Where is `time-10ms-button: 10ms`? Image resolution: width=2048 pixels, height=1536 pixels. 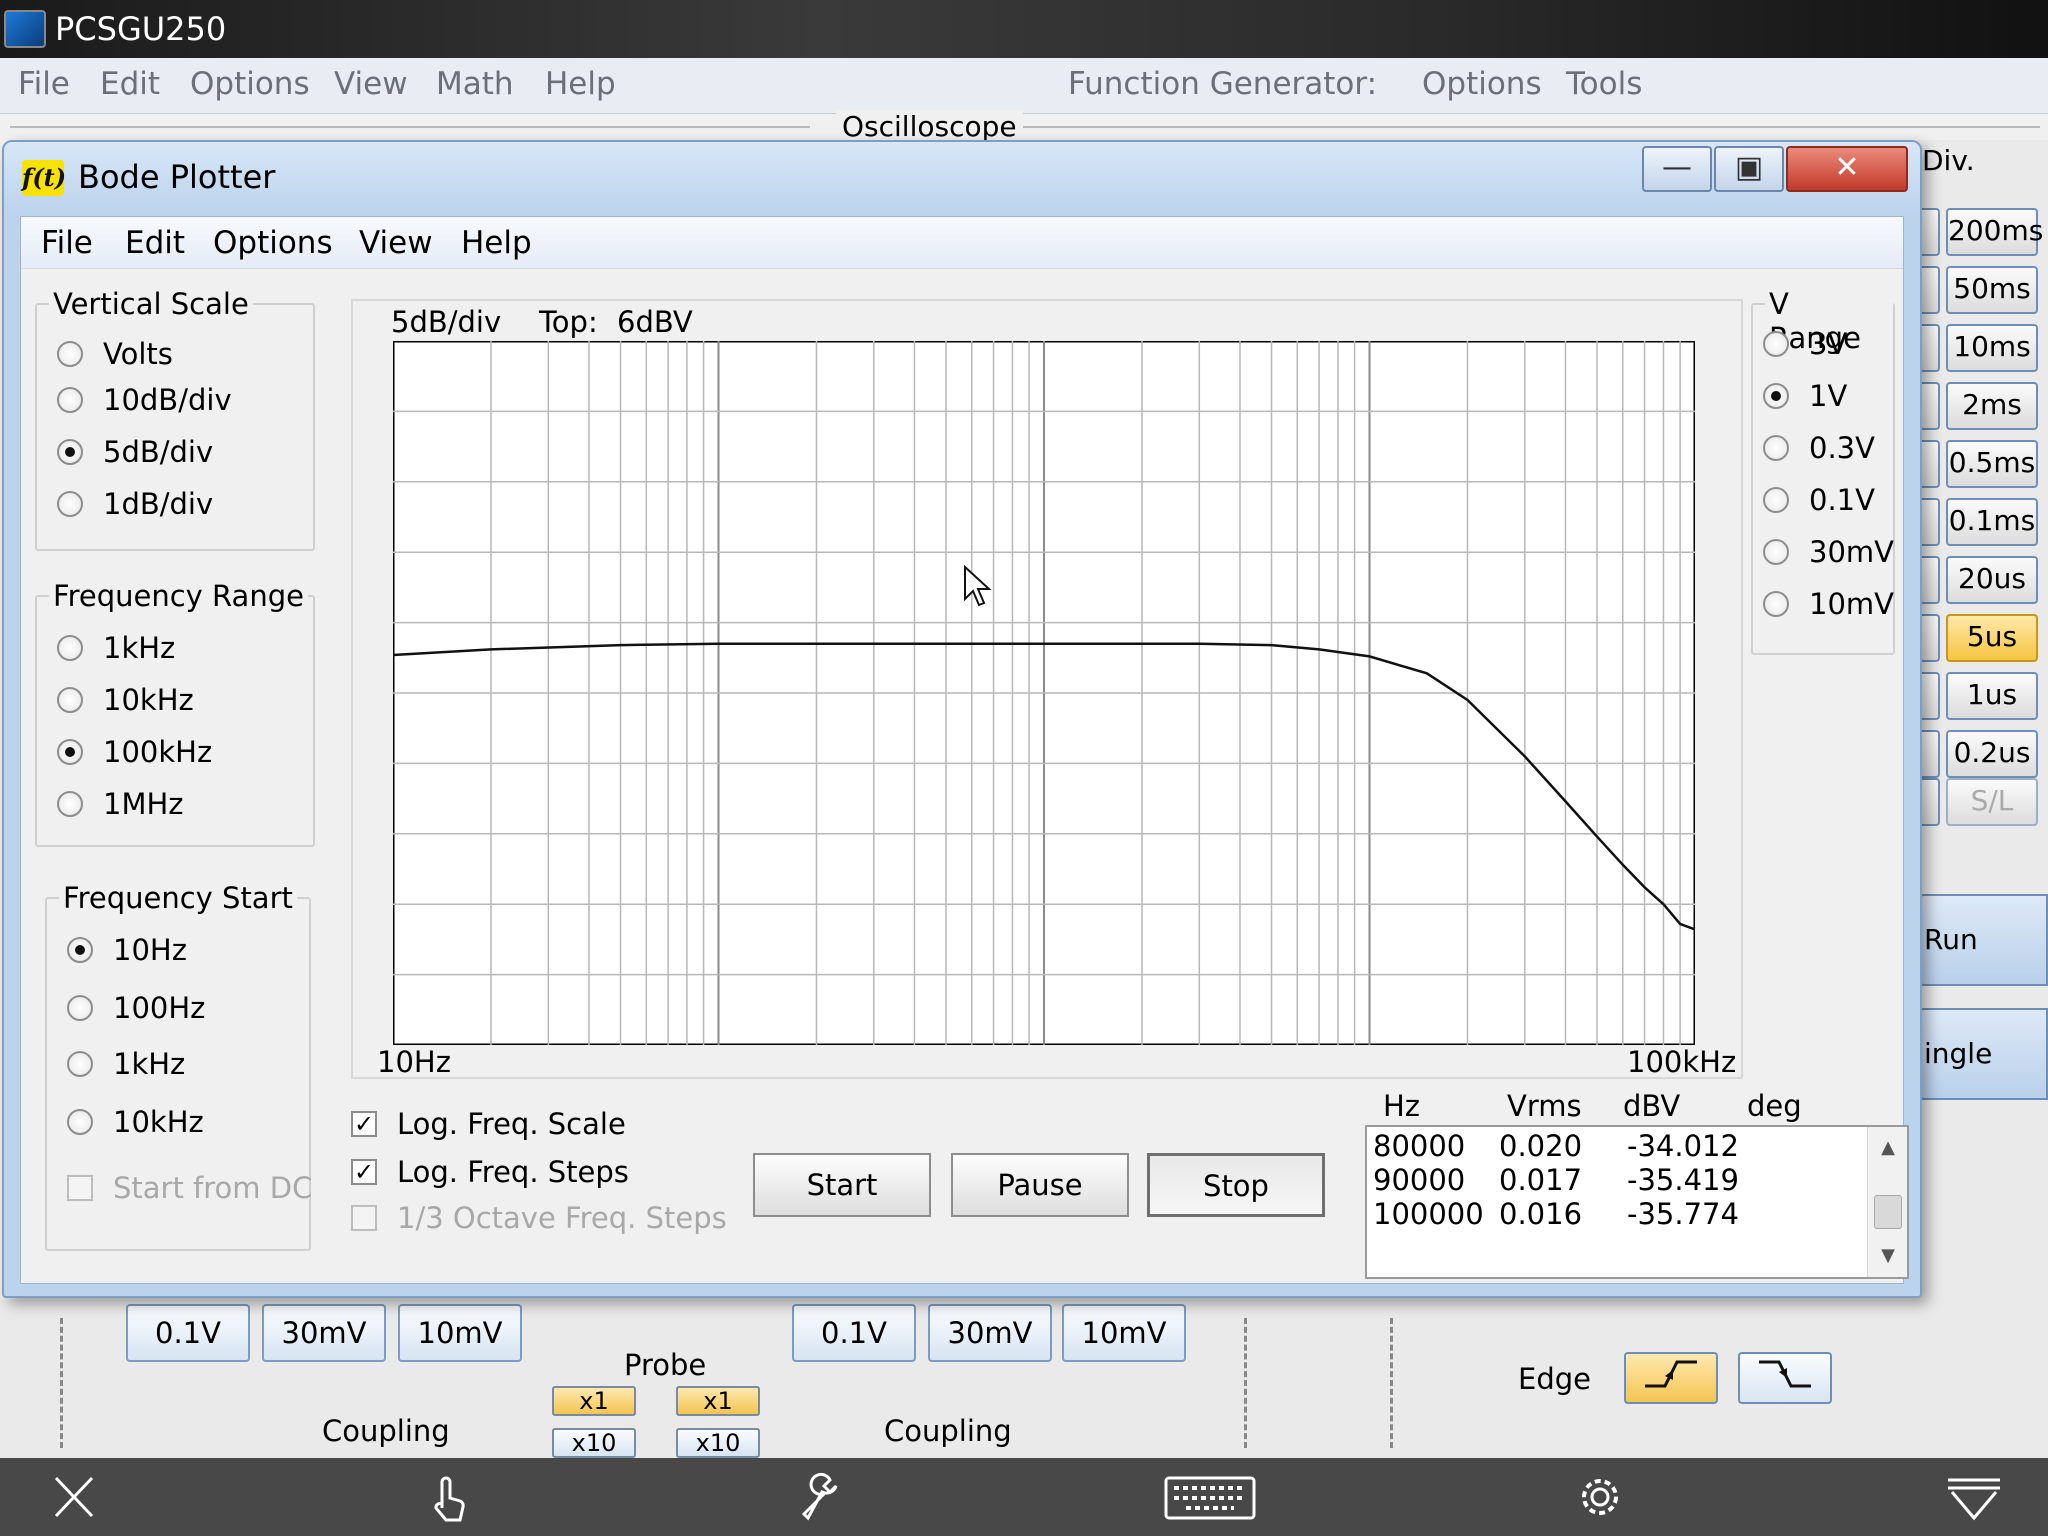
time-10ms-button: 10ms is located at coordinates (1992, 348).